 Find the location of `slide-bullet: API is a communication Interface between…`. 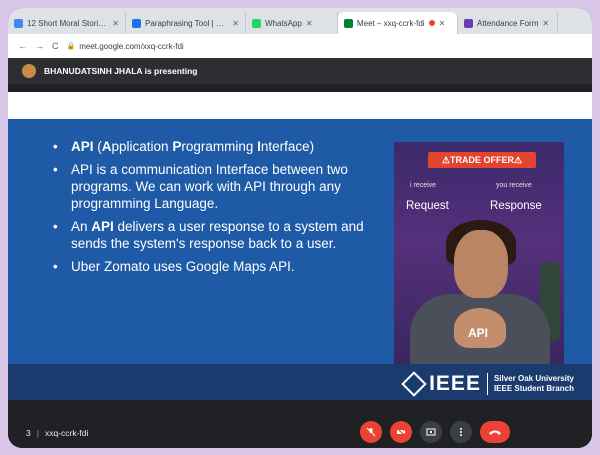

slide-bullet: API is a communication Interface between… is located at coordinates (213, 186).